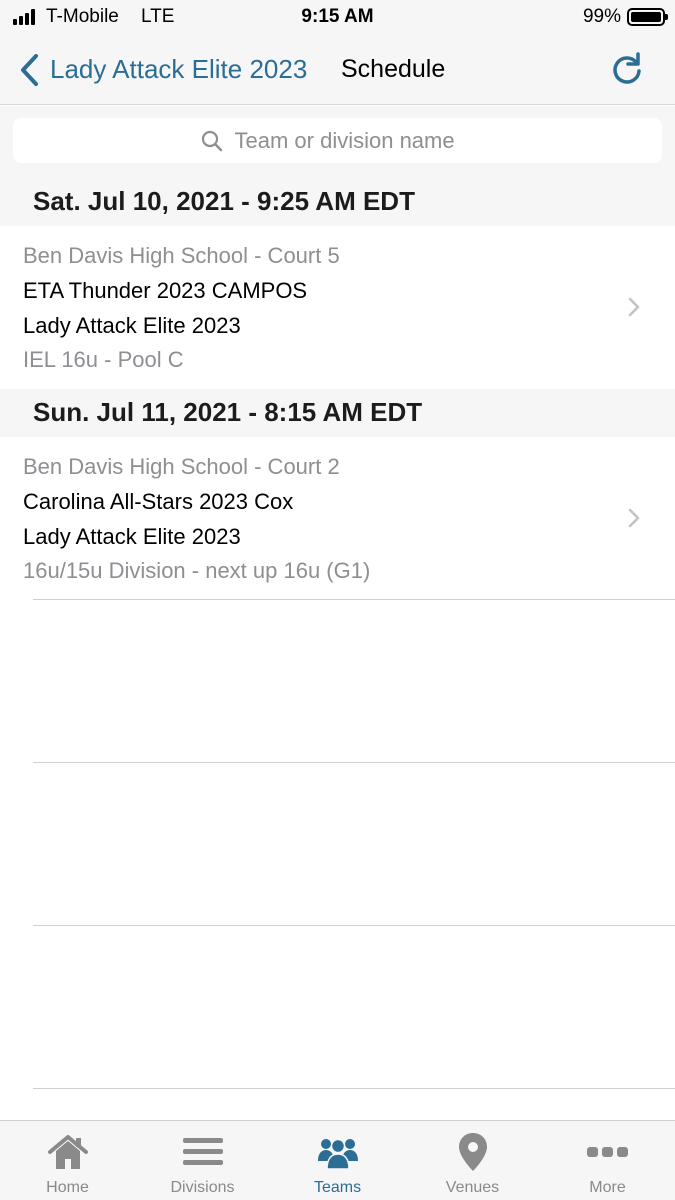 Image resolution: width=675 pixels, height=1200 pixels. I want to click on tab-divisions: Divisions, so click(202, 1160).